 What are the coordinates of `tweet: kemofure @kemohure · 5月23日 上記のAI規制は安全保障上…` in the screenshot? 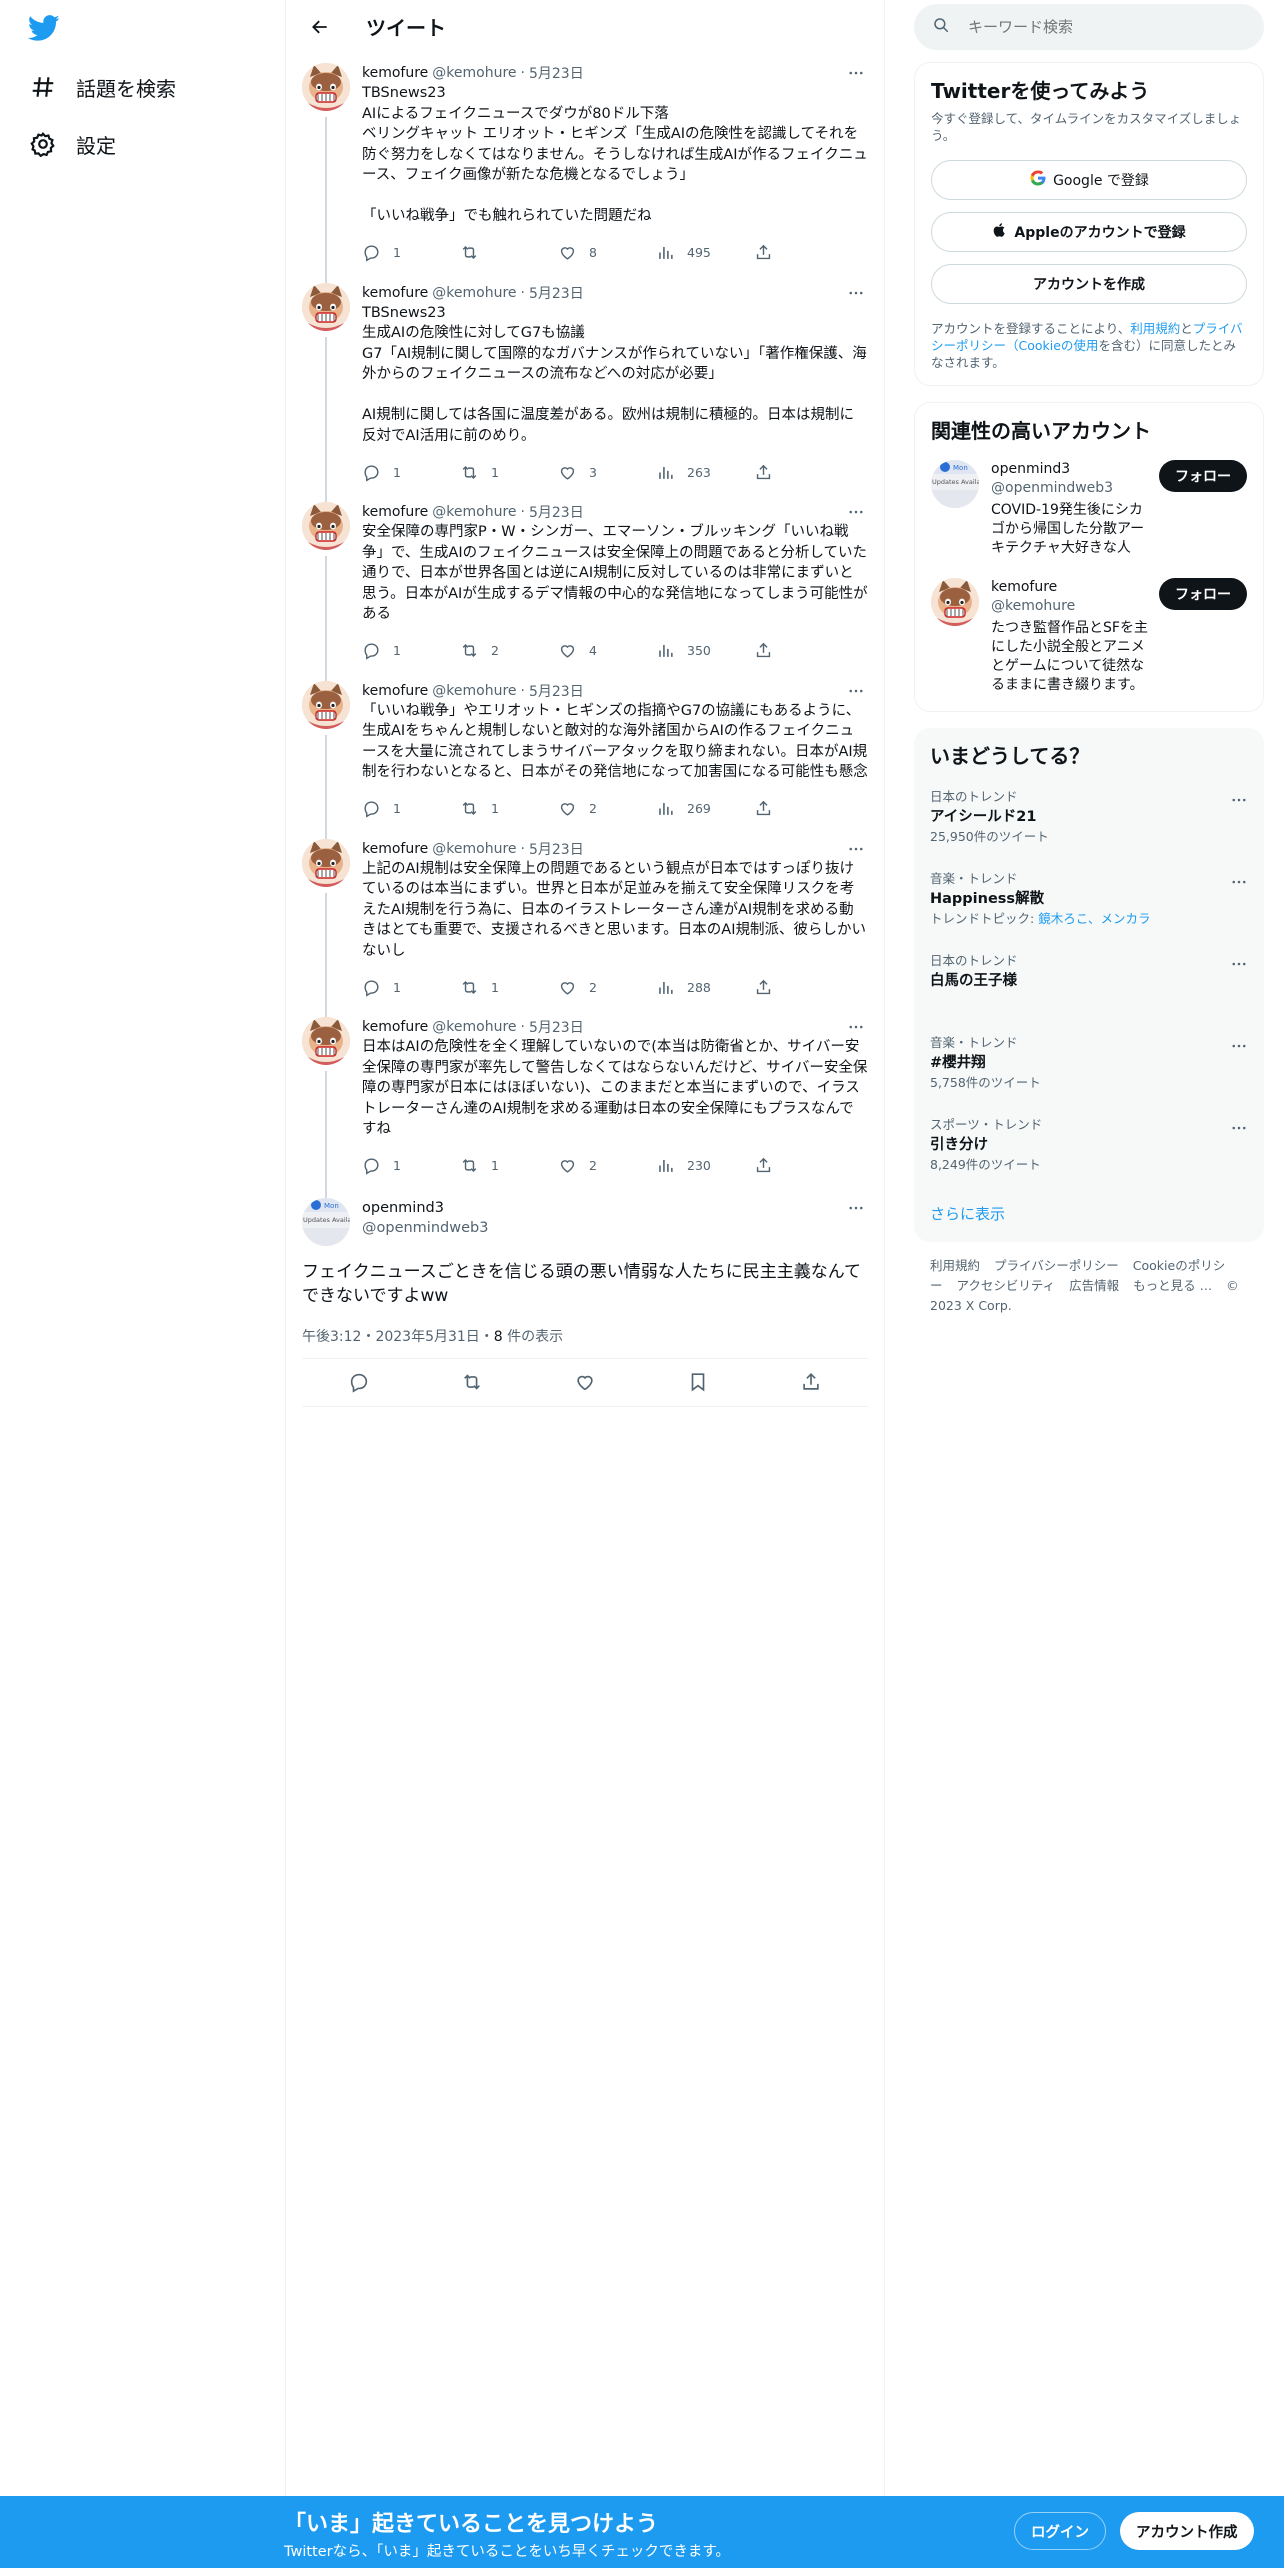 It's located at (585, 924).